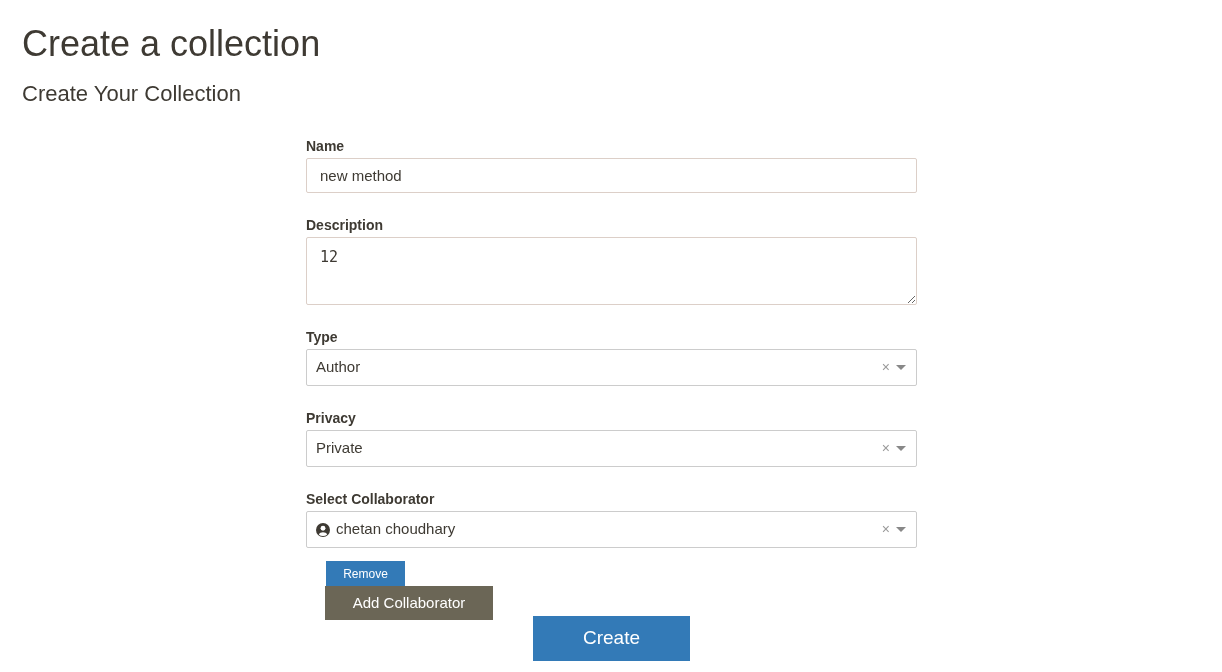  What do you see at coordinates (338, 367) in the screenshot?
I see `selected-value: Author` at bounding box center [338, 367].